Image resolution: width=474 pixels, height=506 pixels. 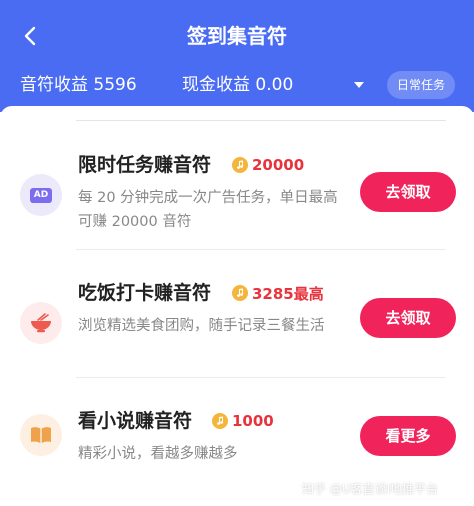 What do you see at coordinates (253, 421) in the screenshot?
I see `reward-amount: 1000` at bounding box center [253, 421].